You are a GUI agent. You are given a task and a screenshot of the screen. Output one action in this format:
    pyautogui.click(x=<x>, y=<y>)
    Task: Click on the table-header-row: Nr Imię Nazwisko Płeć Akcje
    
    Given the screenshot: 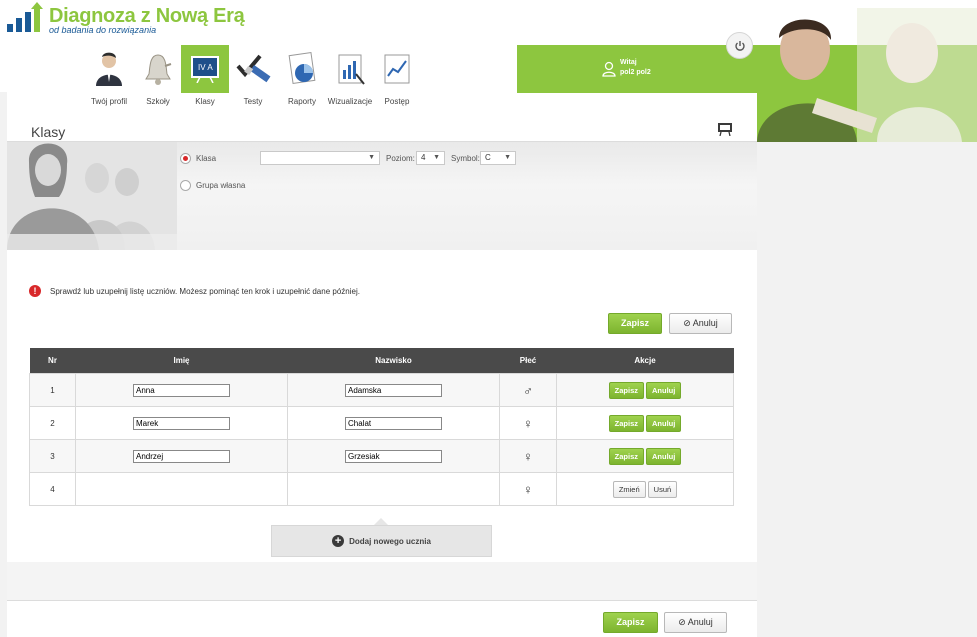 What is the action you would take?
    pyautogui.click(x=381, y=361)
    